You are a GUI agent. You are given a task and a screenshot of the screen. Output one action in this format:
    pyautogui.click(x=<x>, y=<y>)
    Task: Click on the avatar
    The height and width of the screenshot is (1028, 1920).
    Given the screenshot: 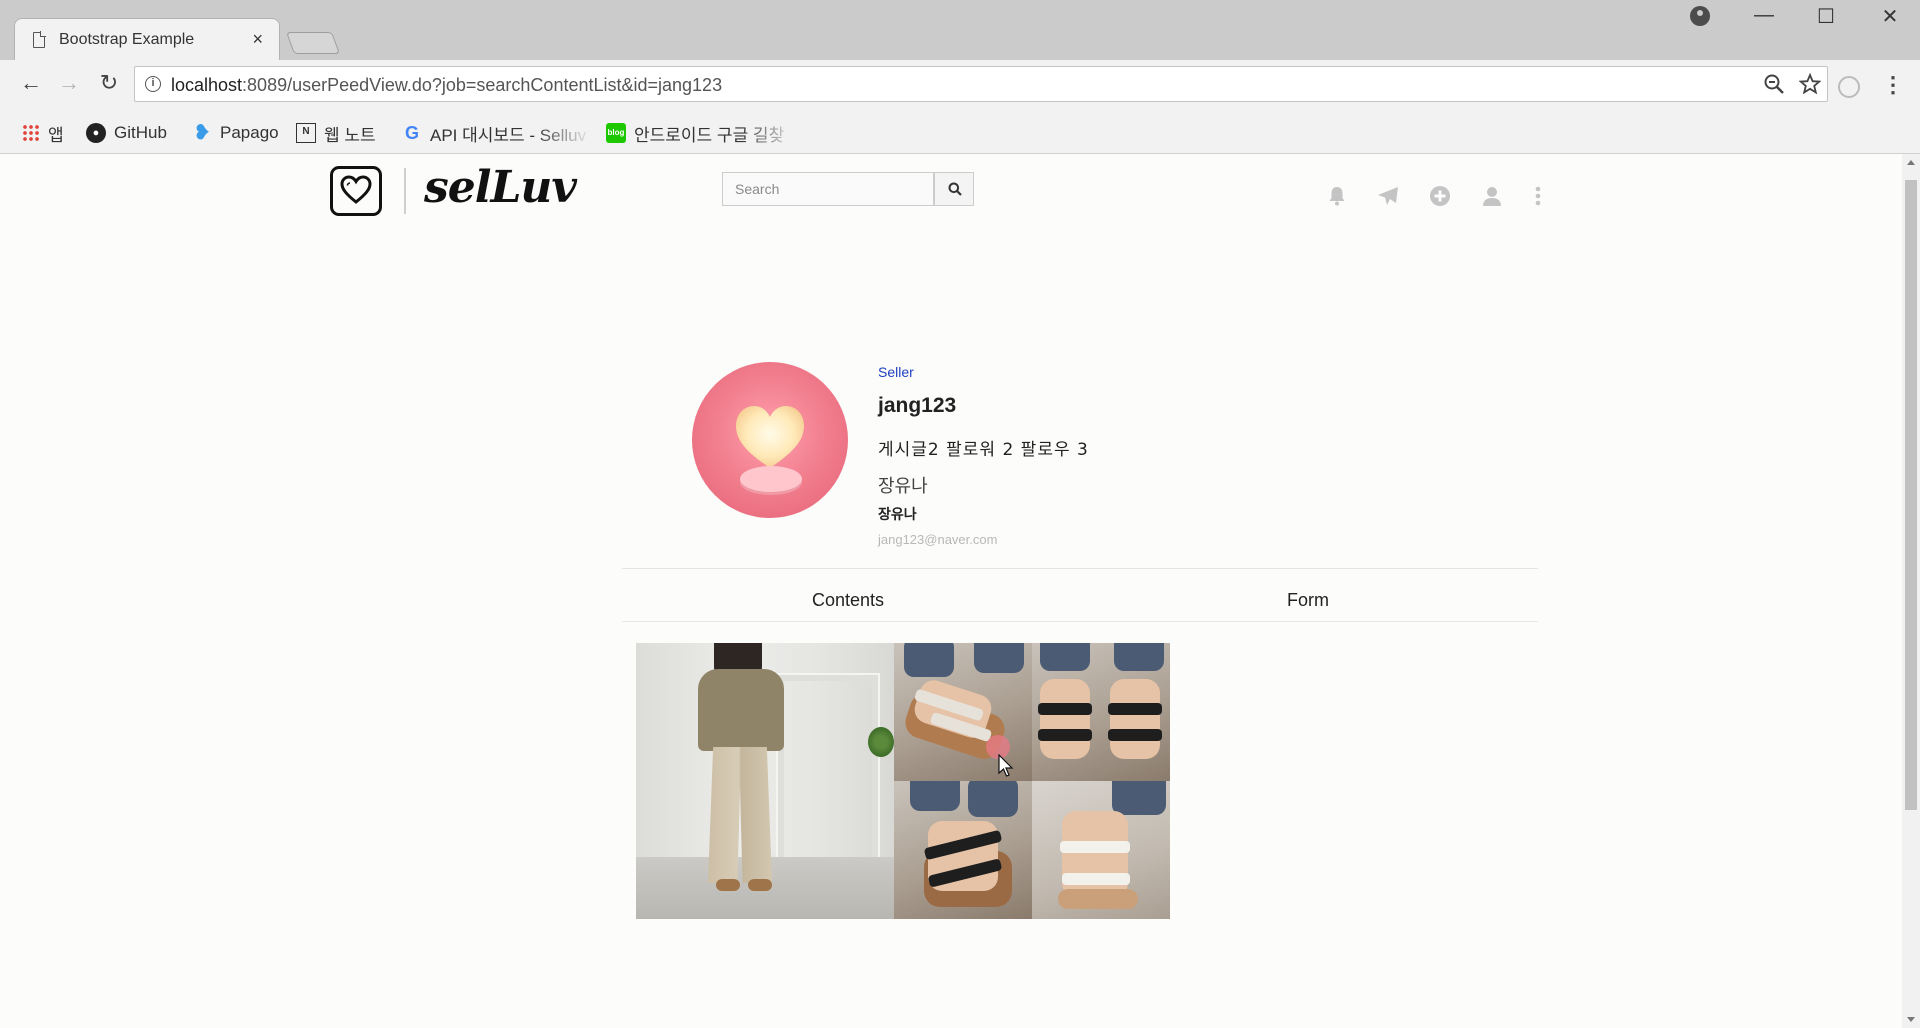 What is the action you would take?
    pyautogui.click(x=770, y=440)
    